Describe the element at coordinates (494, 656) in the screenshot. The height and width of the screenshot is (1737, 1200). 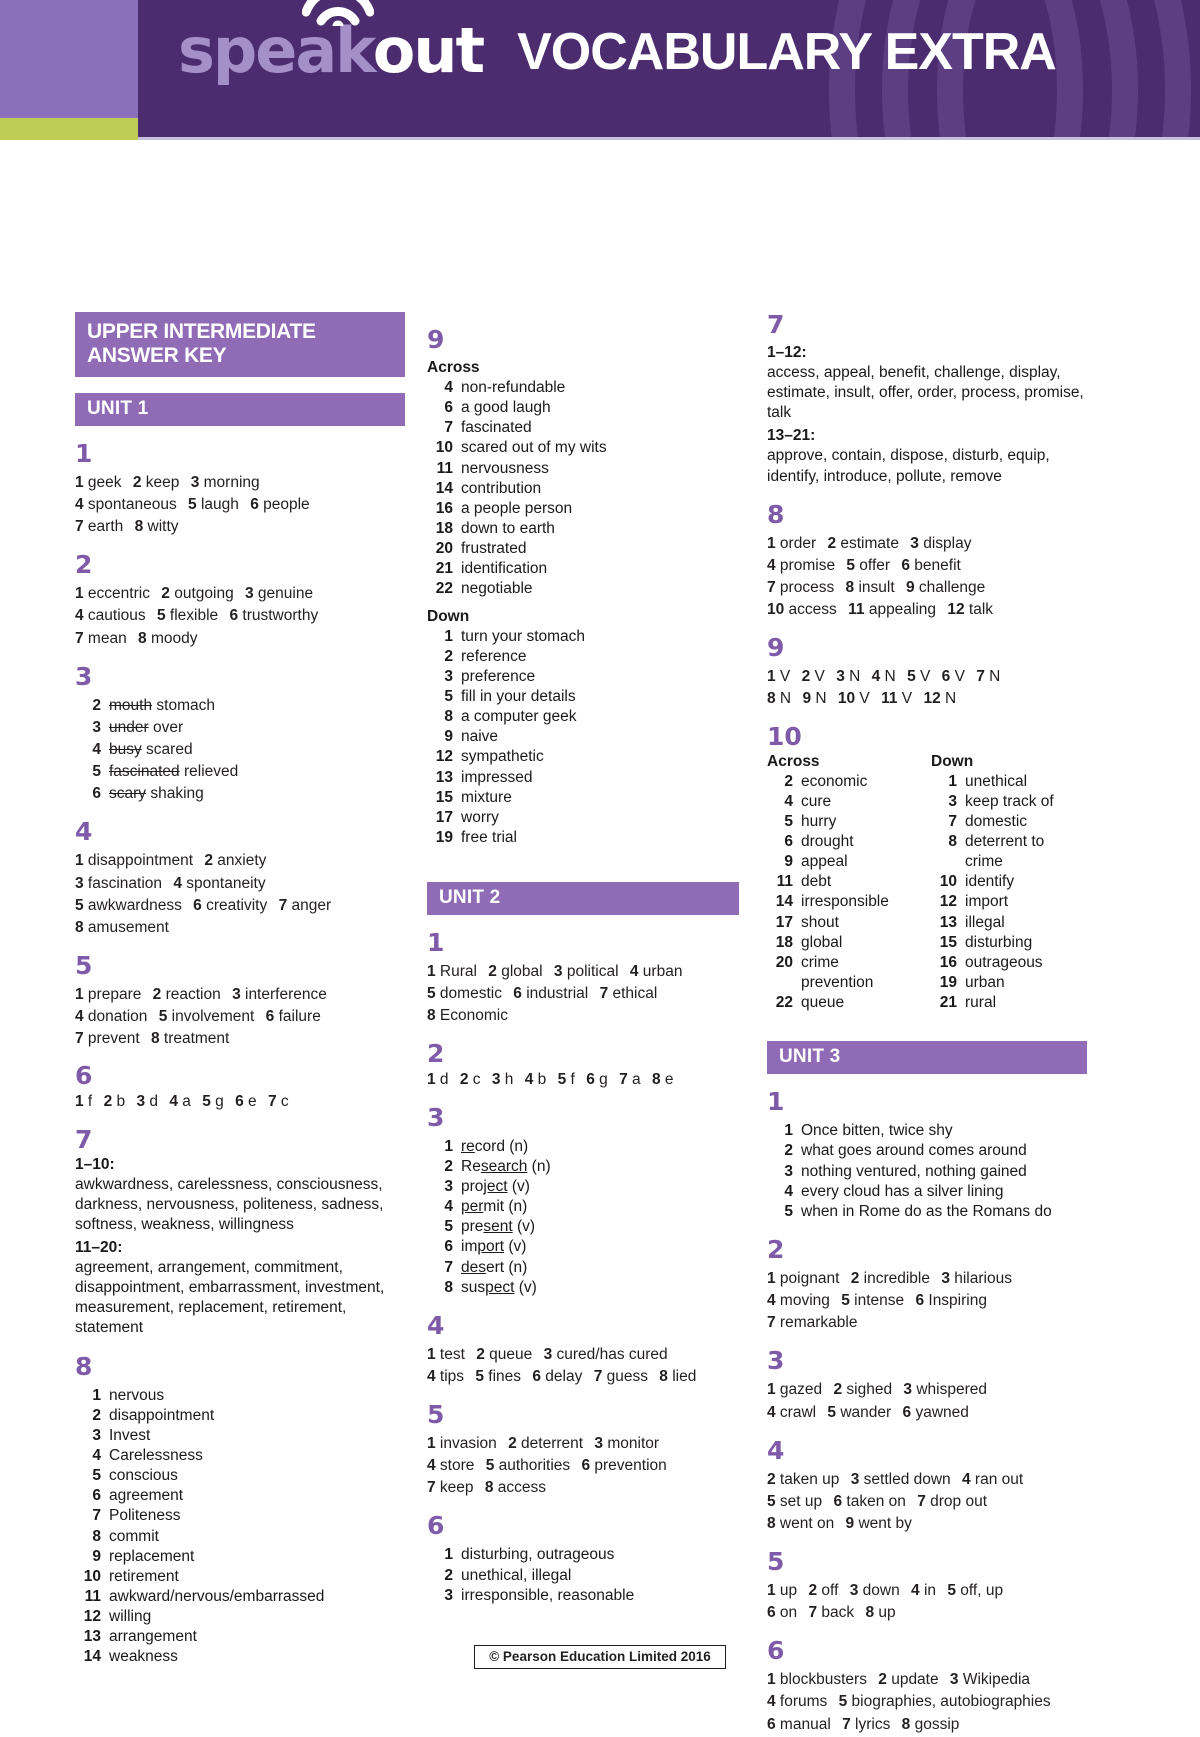
I see `answer-text: reference` at that location.